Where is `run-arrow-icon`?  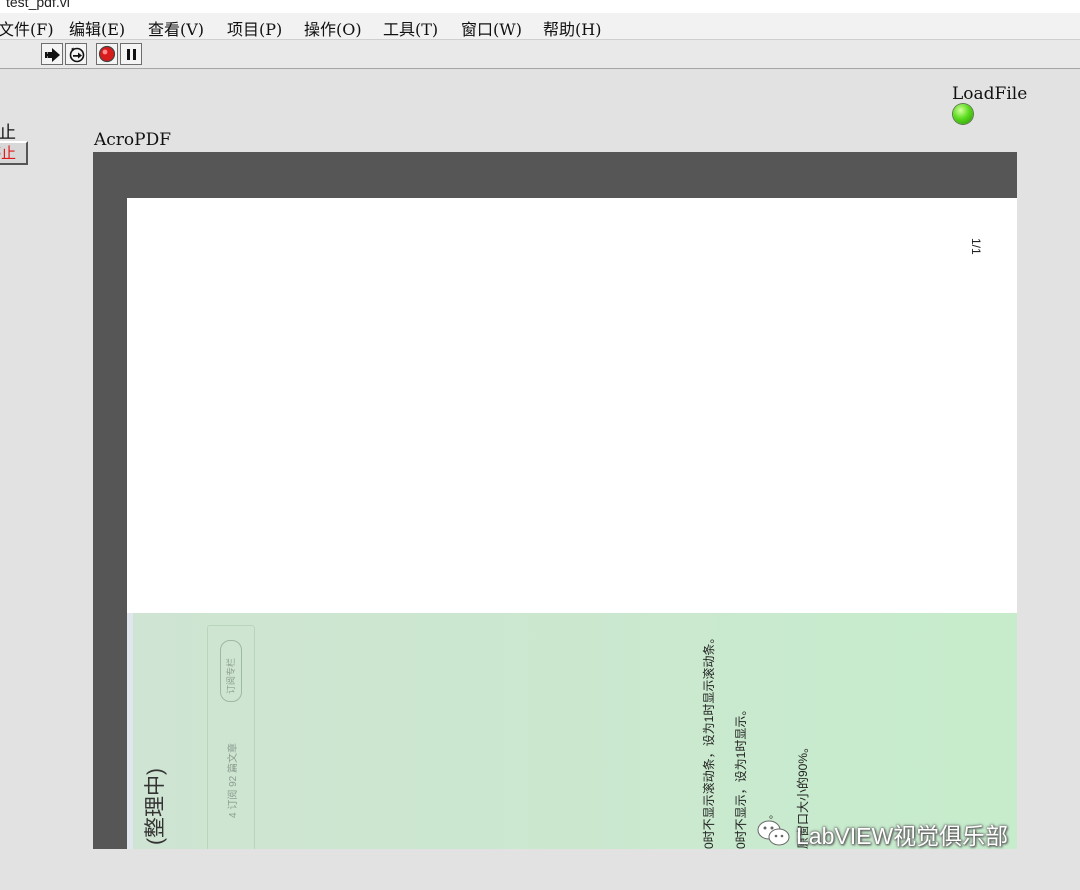 run-arrow-icon is located at coordinates (52, 55).